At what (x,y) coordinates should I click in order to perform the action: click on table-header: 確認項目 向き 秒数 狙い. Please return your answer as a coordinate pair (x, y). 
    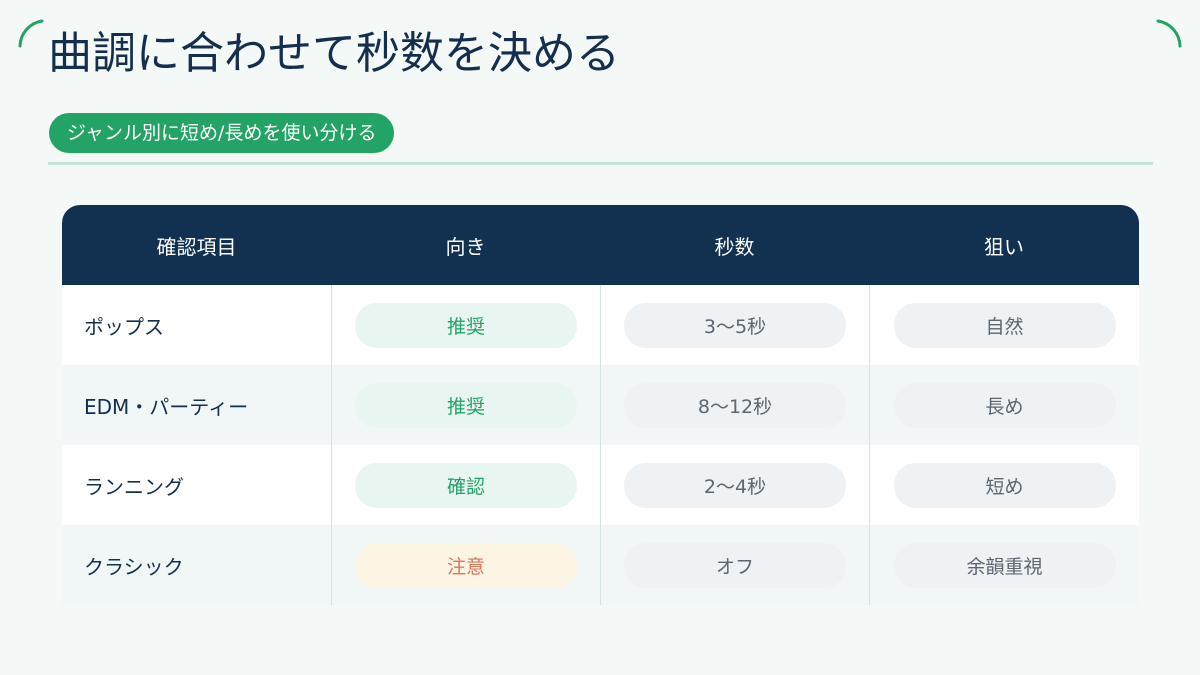
    Looking at the image, I should click on (600, 245).